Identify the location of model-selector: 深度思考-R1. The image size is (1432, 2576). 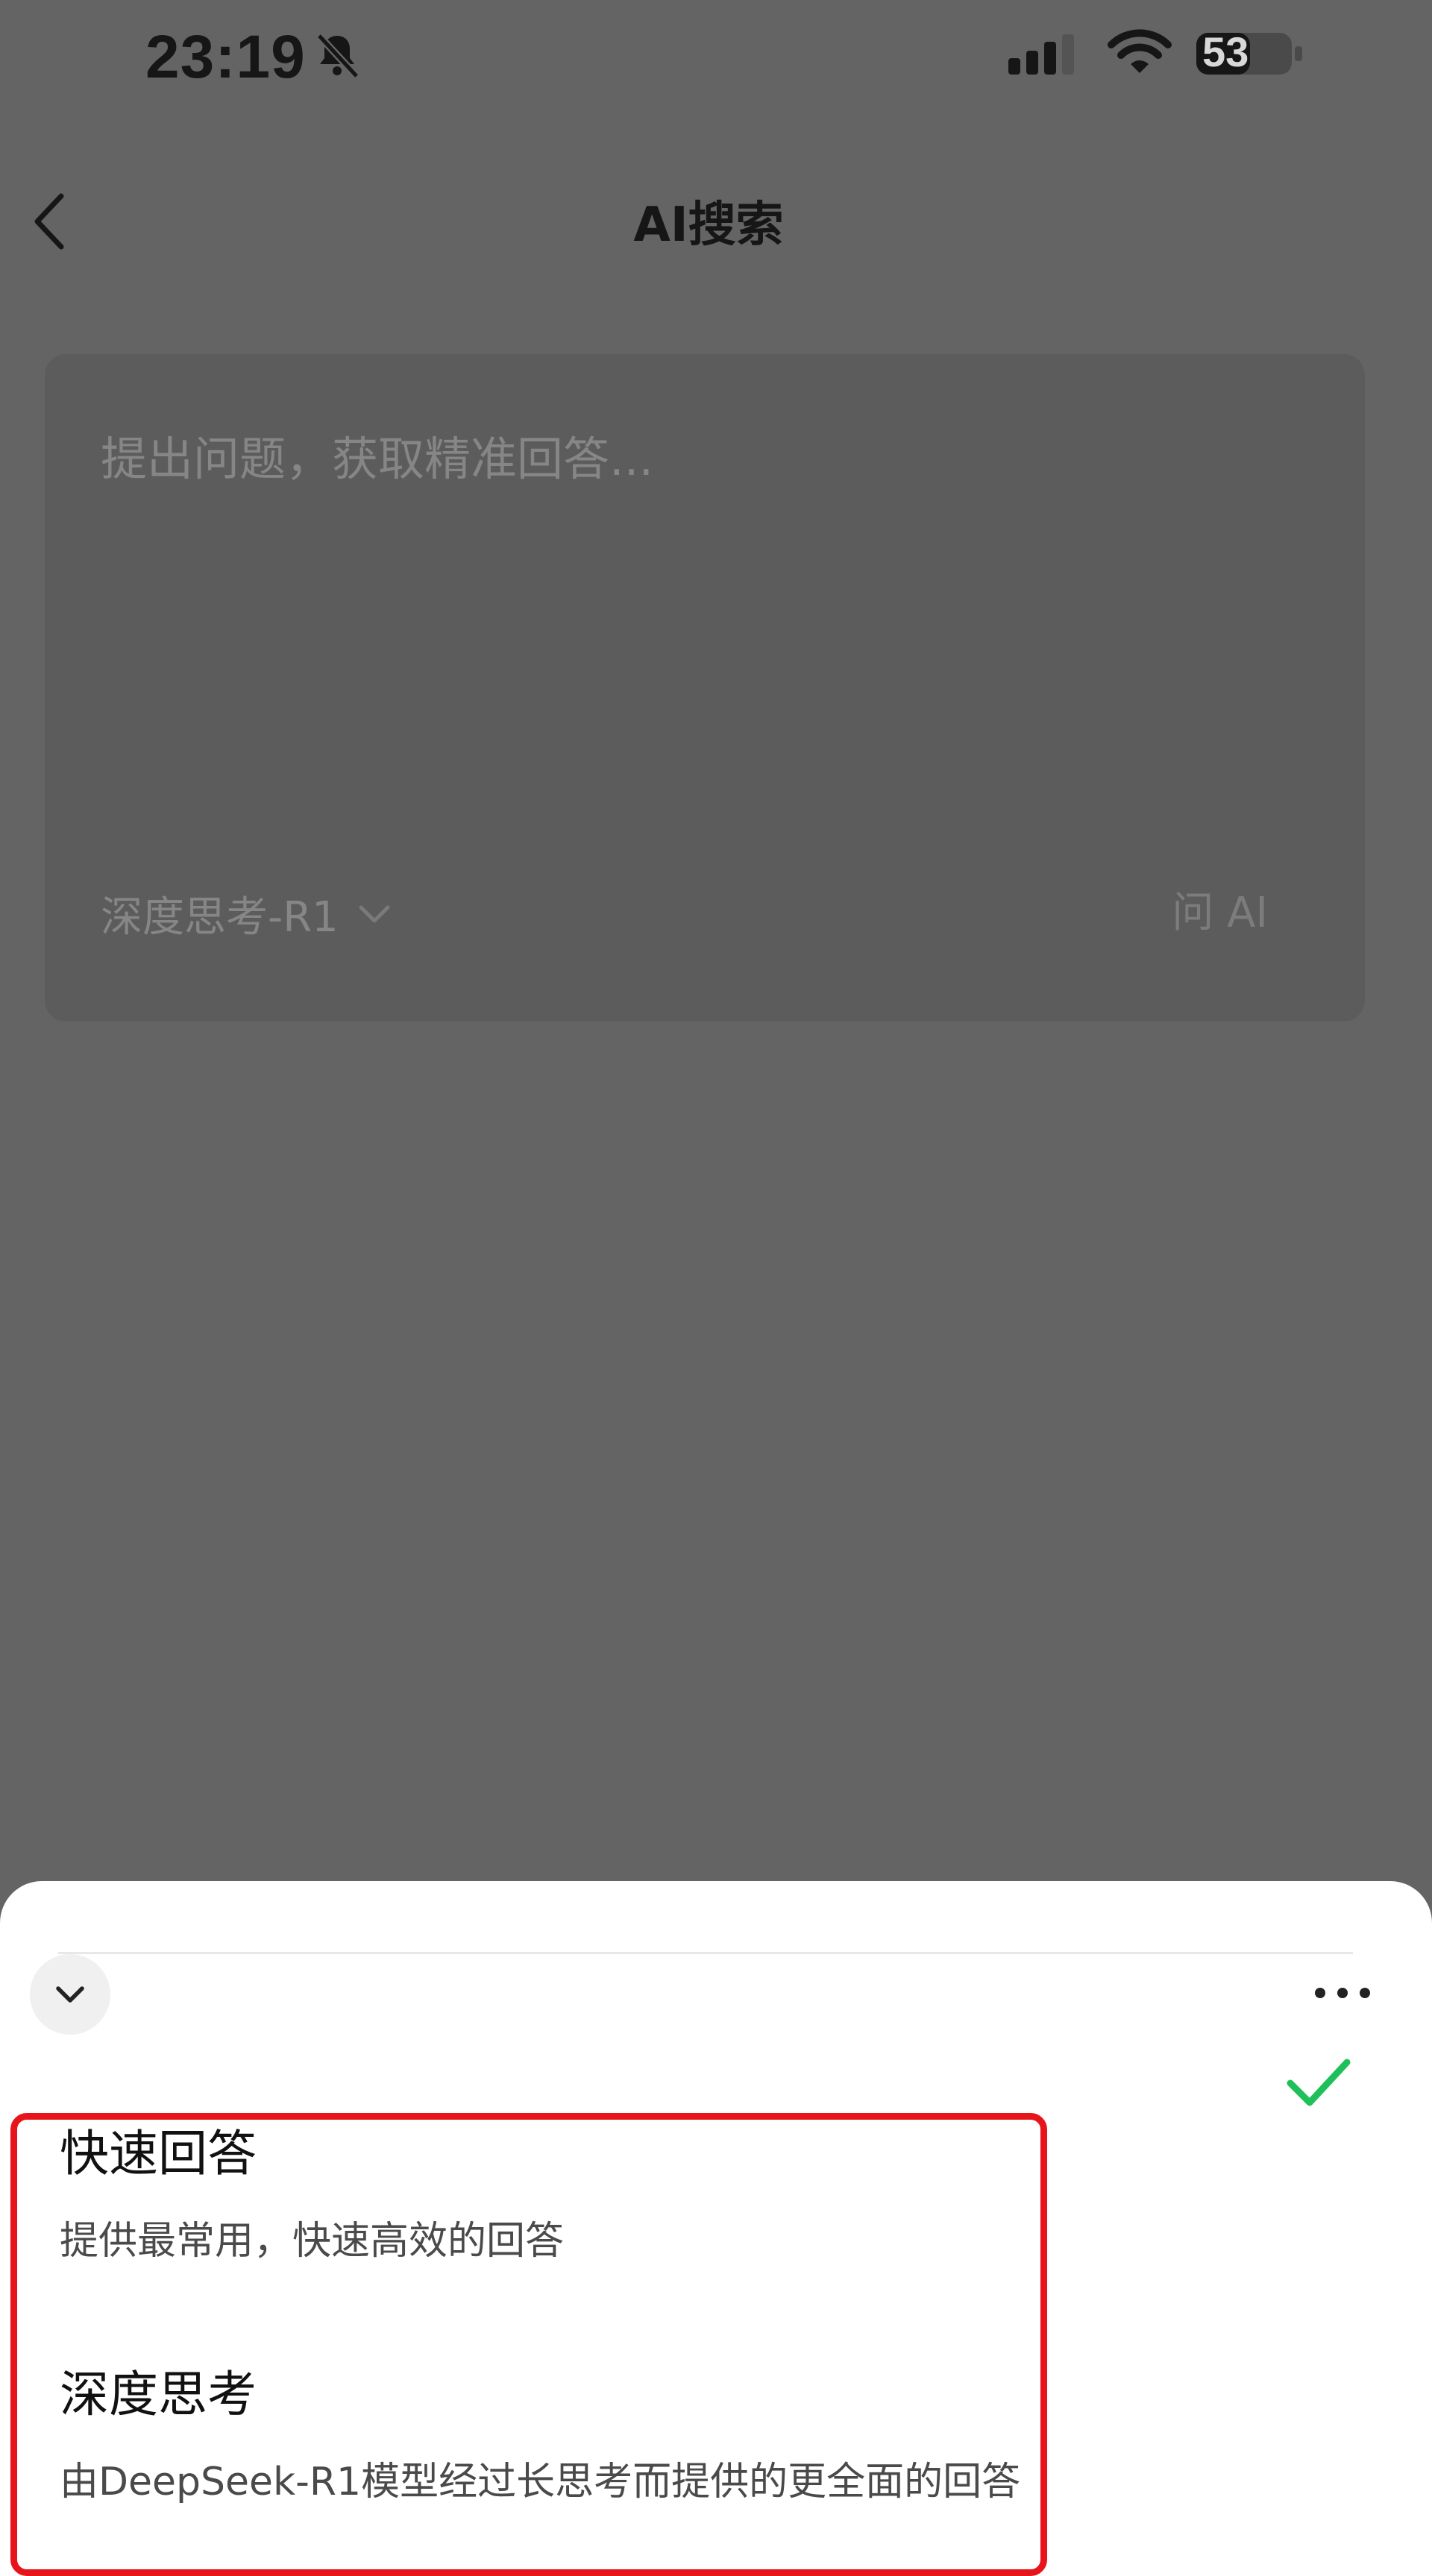
(246, 913).